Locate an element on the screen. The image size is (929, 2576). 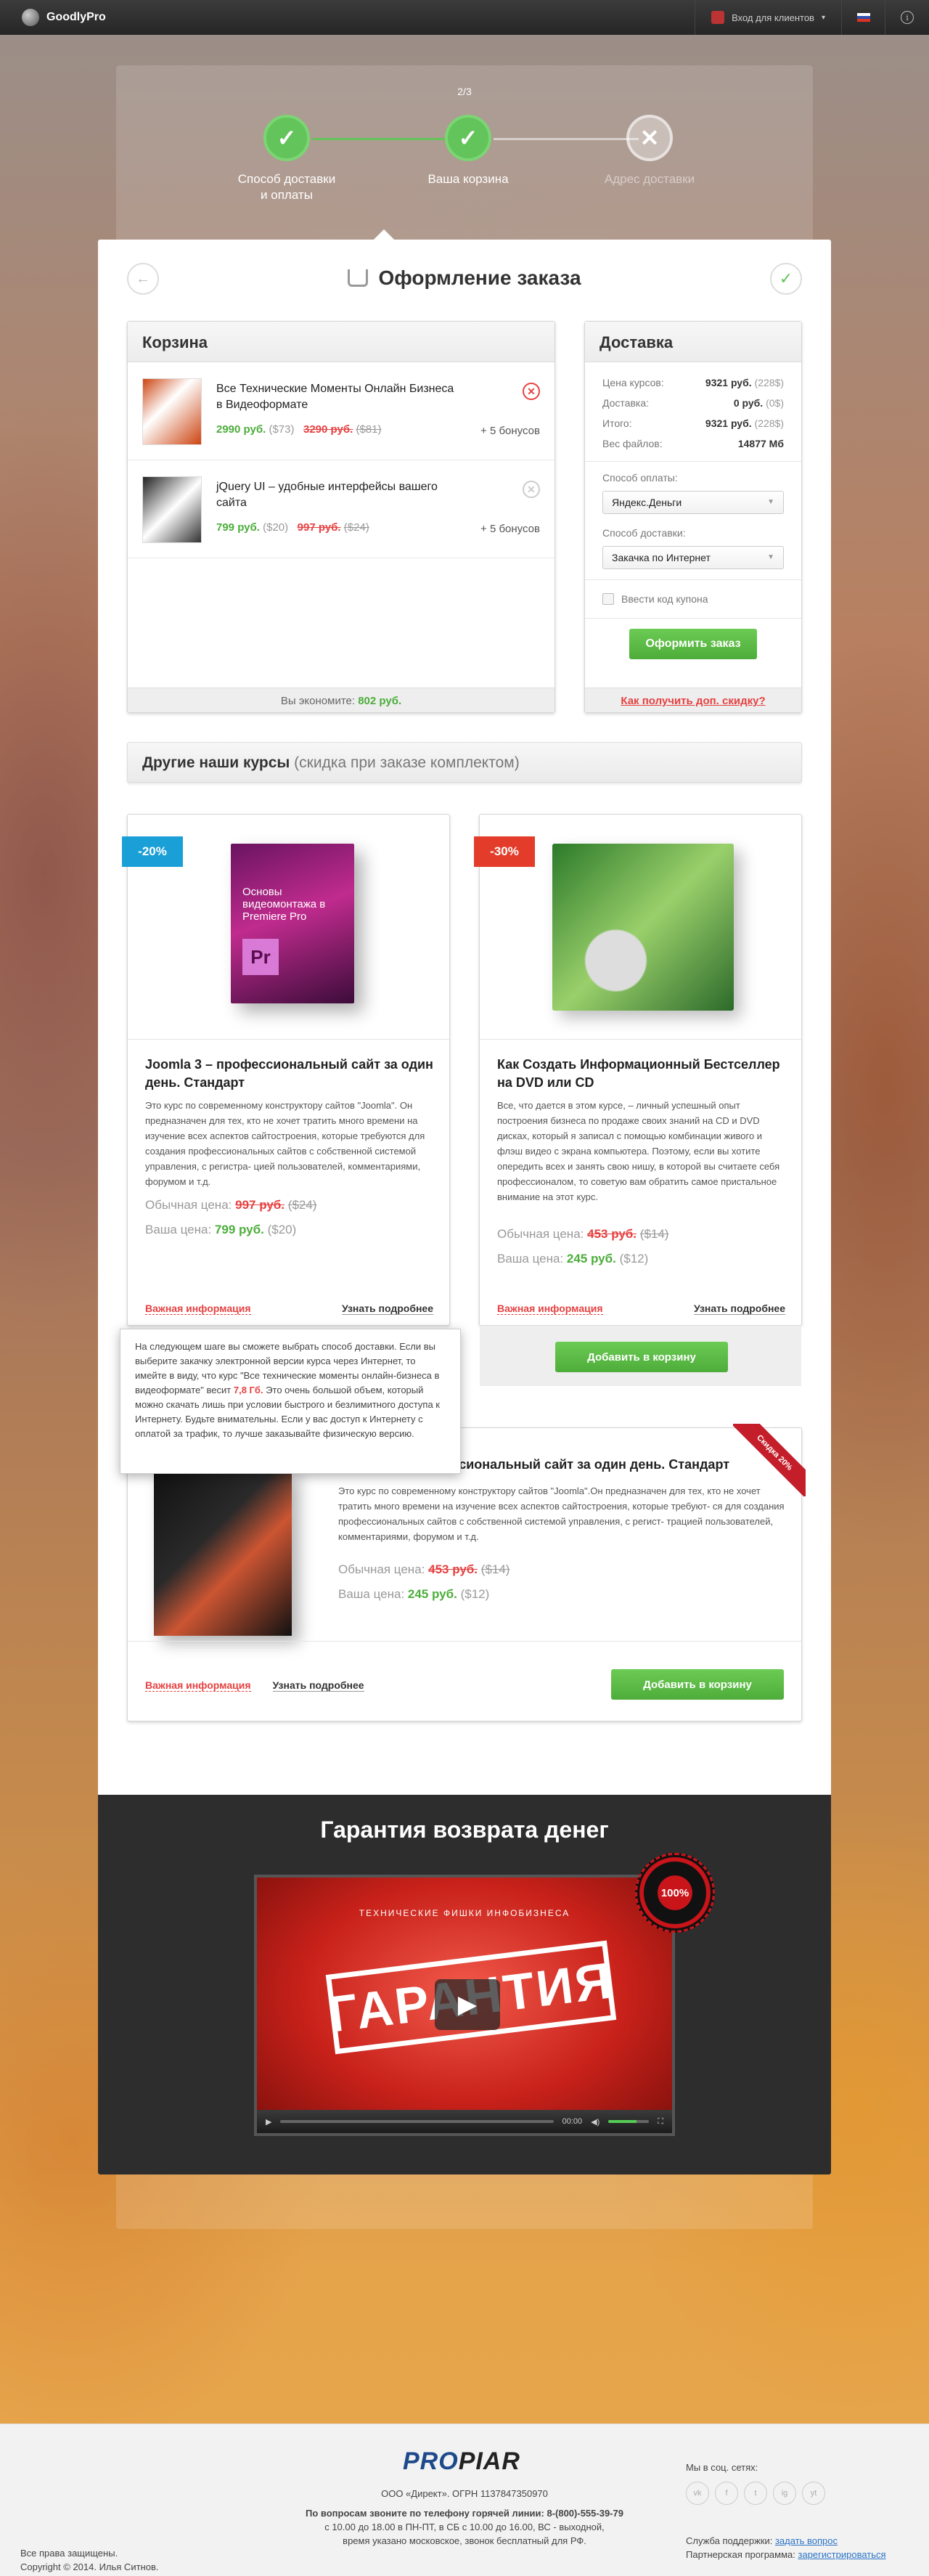
payment-label: Способ оплаты: is located at coordinates (640, 478).